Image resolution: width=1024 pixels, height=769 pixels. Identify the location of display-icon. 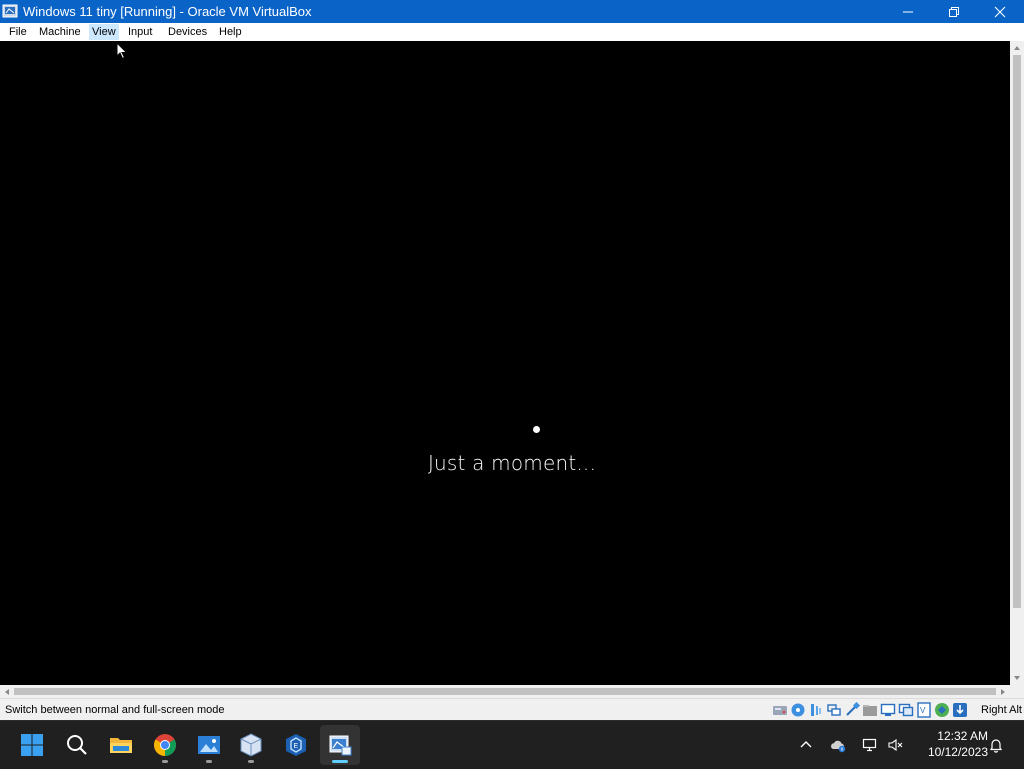
(888, 710).